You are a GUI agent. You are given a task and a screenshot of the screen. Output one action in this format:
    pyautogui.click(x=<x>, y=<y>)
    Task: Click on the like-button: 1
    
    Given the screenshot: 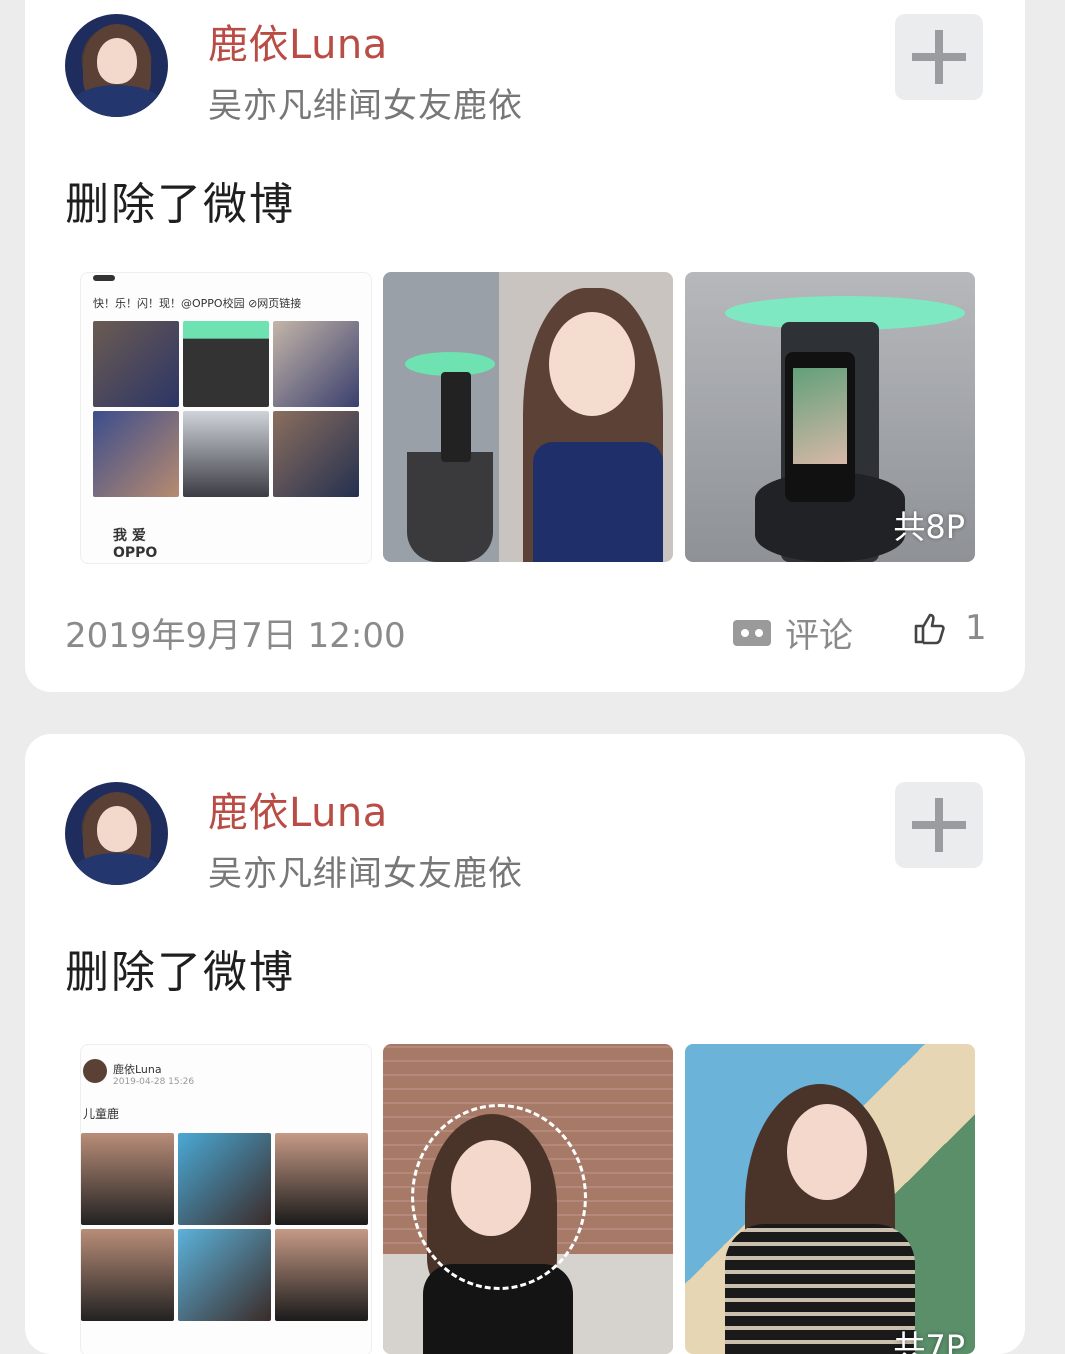 What is the action you would take?
    pyautogui.click(x=950, y=628)
    